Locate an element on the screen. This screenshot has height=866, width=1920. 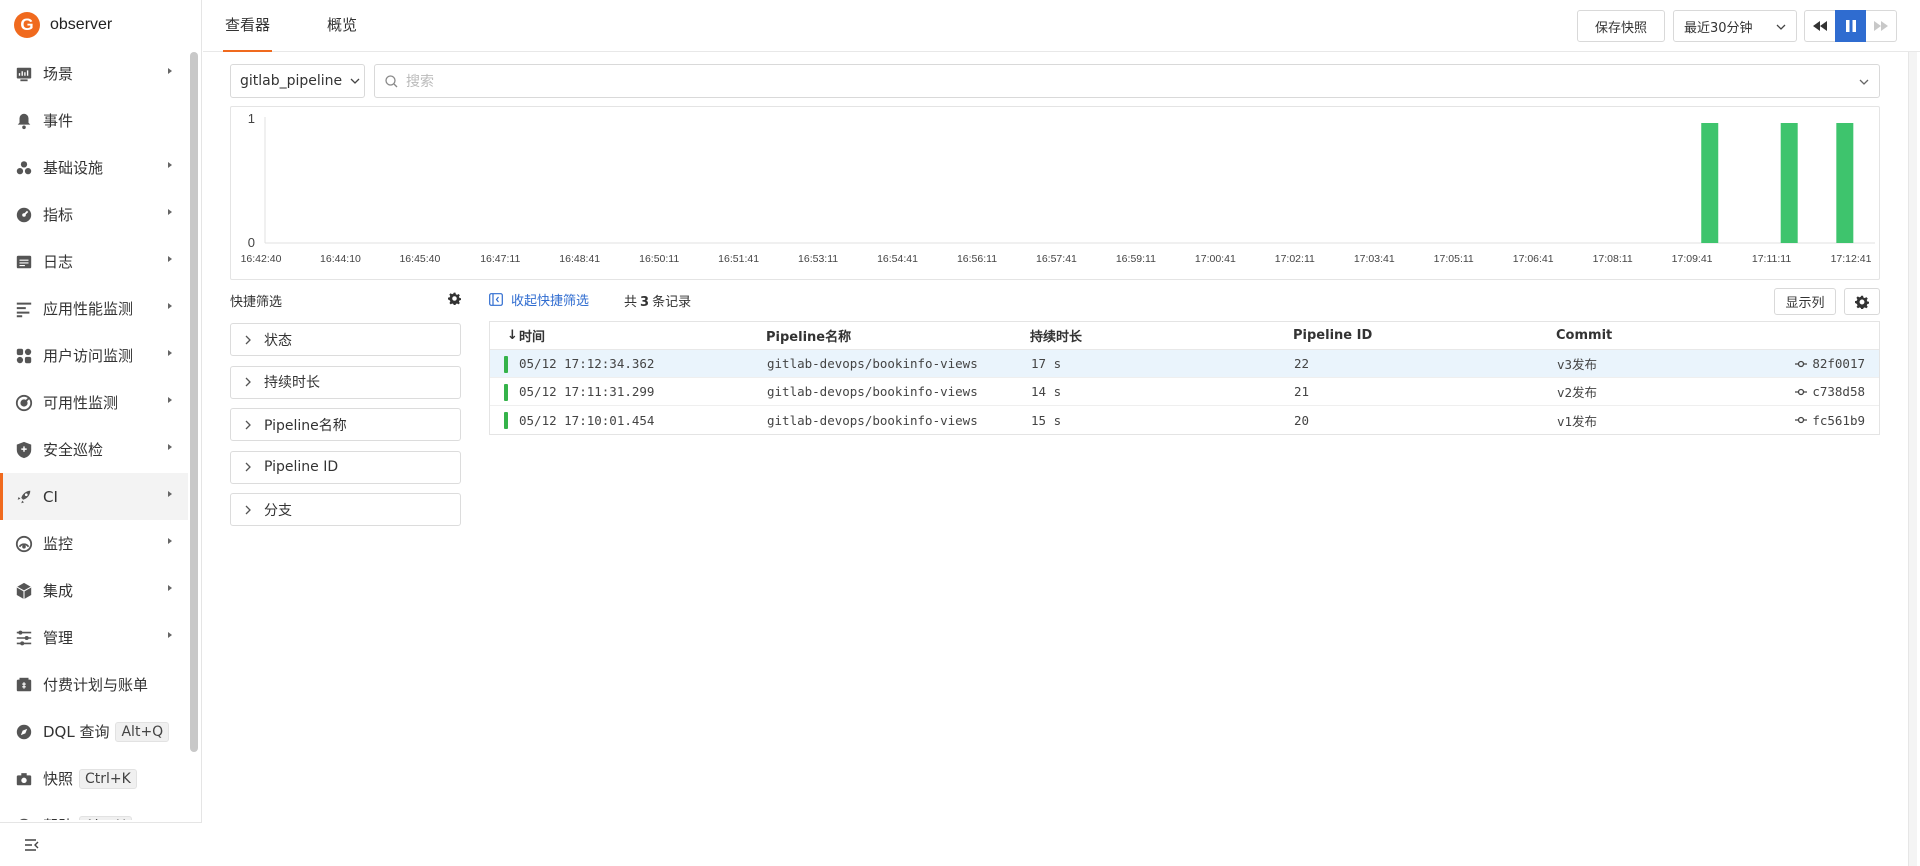
logo-icon: G is located at coordinates (27, 25).